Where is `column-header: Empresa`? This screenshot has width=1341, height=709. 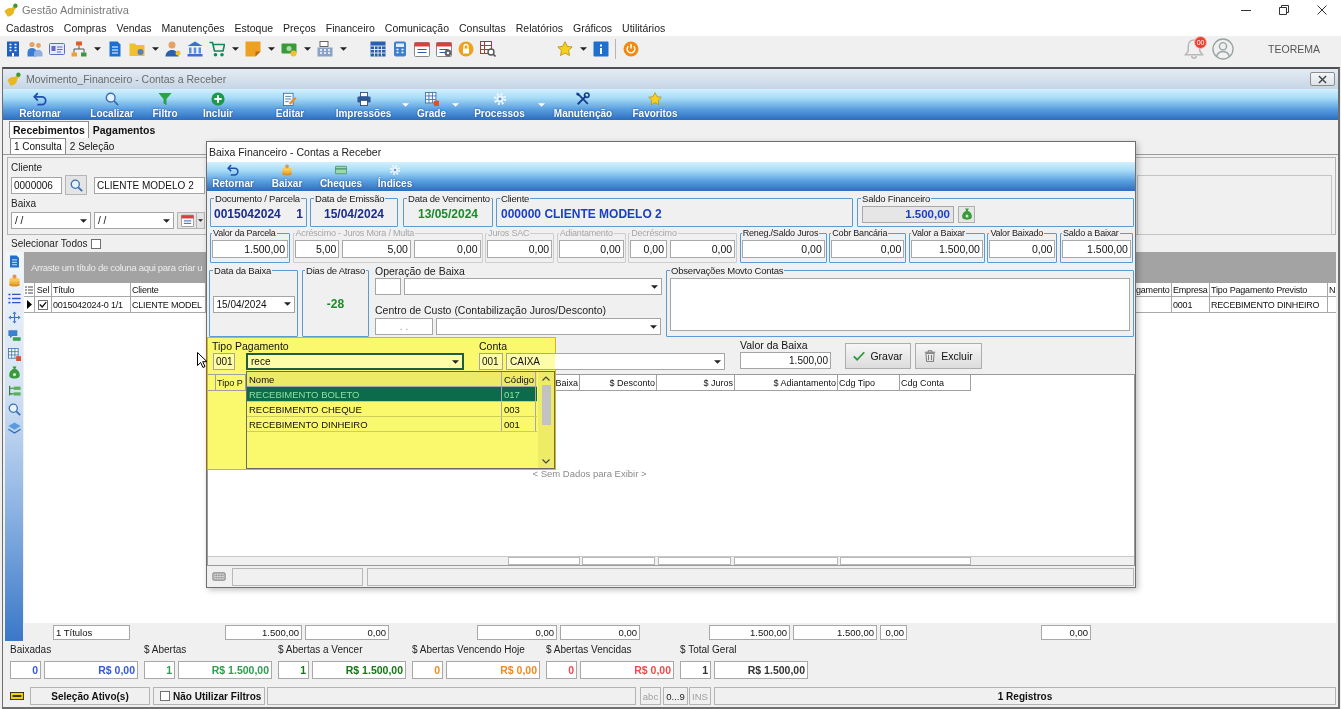 column-header: Empresa is located at coordinates (1191, 290).